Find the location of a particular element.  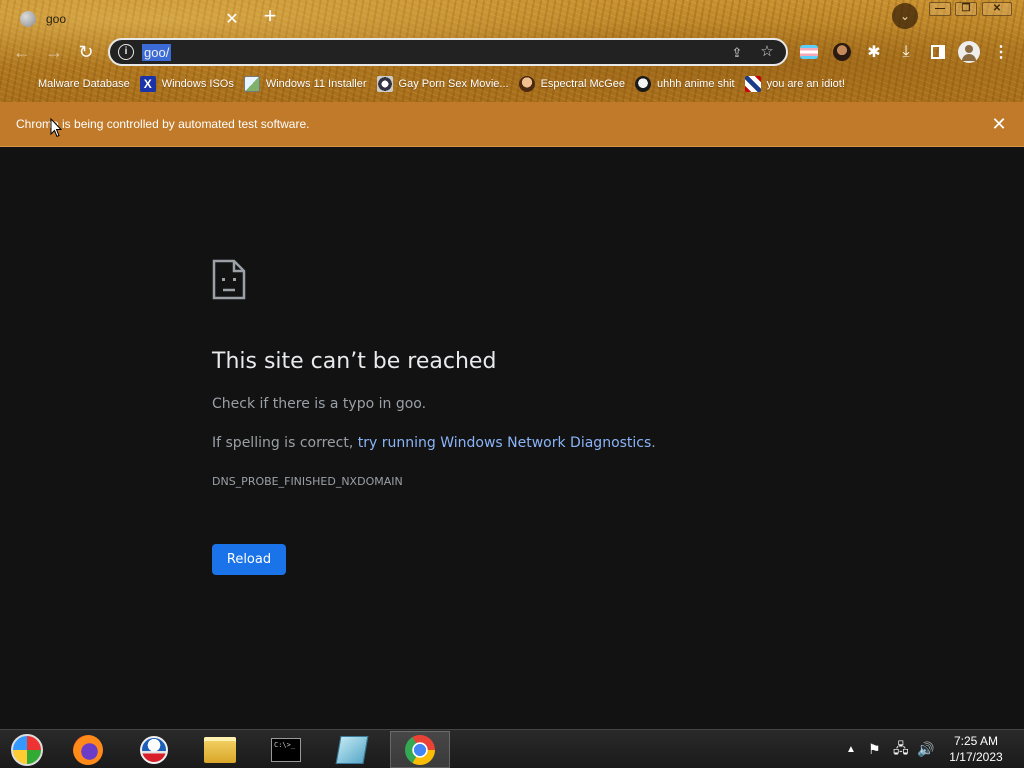

terminal-icon: C:\>_ is located at coordinates (286, 749).